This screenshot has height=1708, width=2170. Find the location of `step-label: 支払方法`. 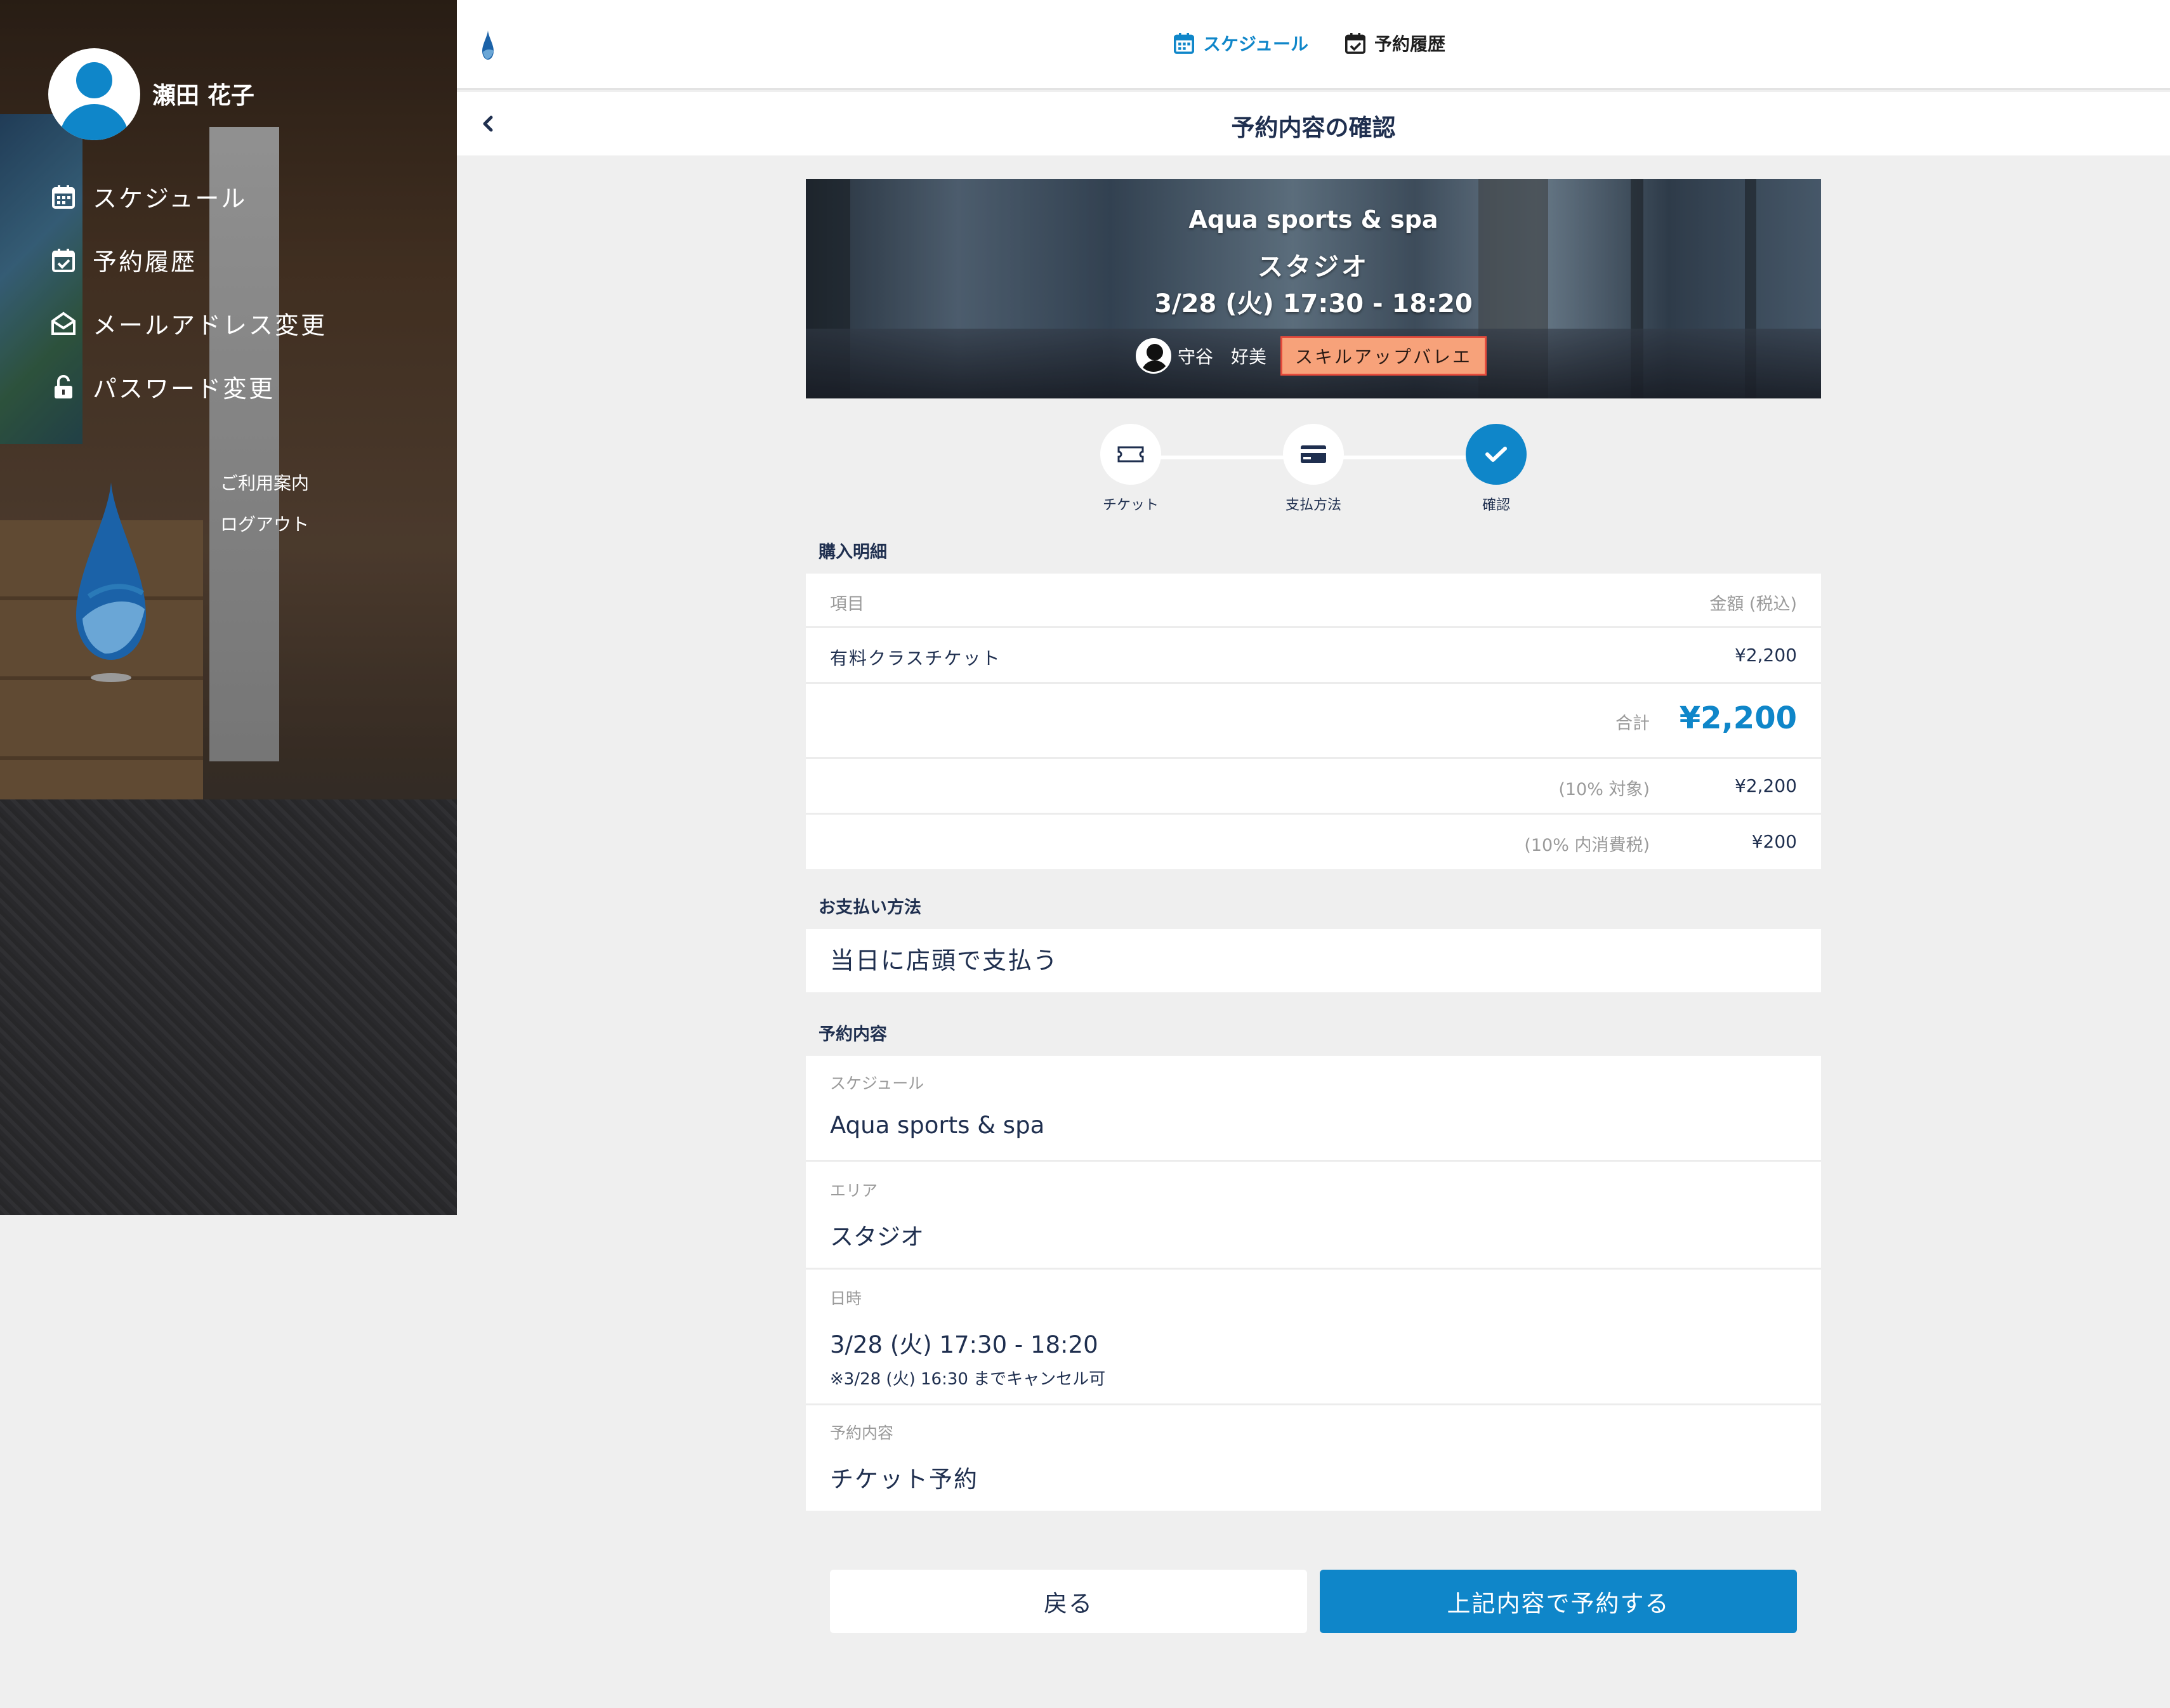

step-label: 支払方法 is located at coordinates (1313, 505).